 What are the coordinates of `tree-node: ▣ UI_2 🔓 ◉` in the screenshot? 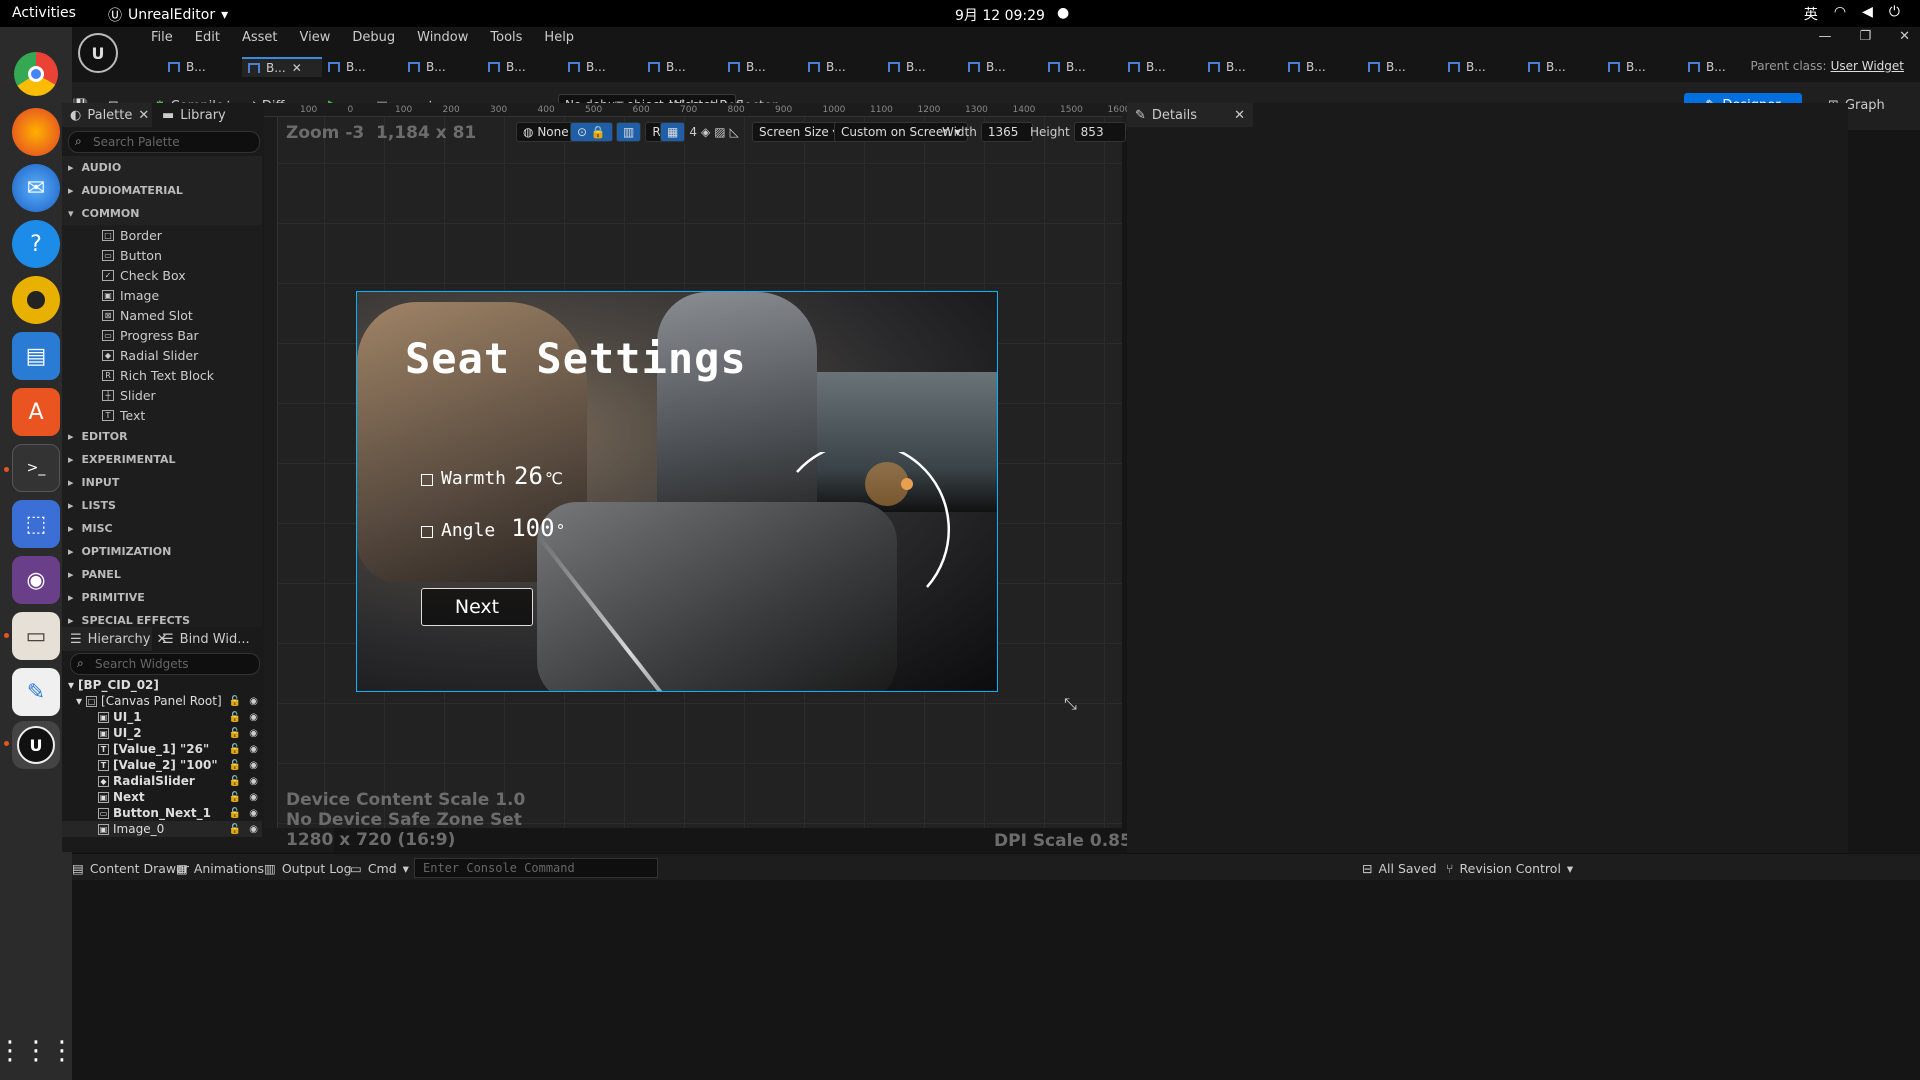 It's located at (162, 733).